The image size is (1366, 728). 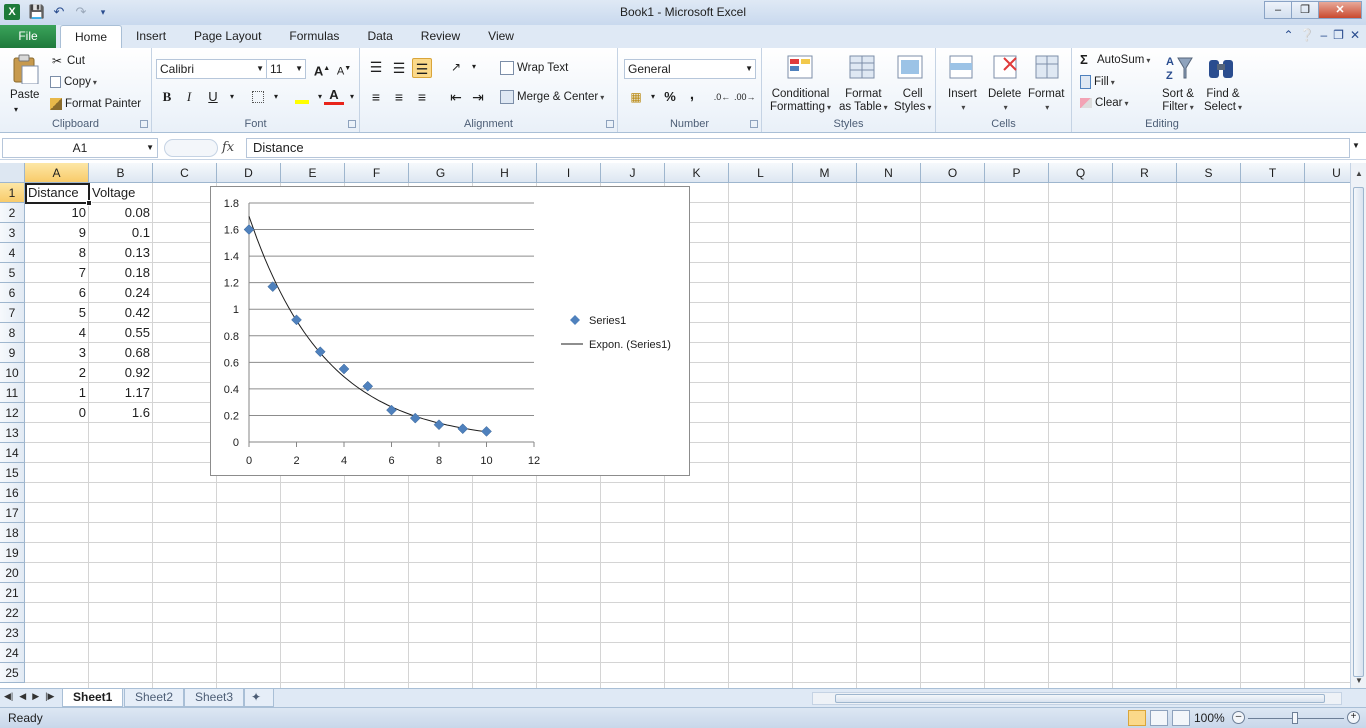 What do you see at coordinates (399, 68) in the screenshot?
I see `align-middle-icon: ☰` at bounding box center [399, 68].